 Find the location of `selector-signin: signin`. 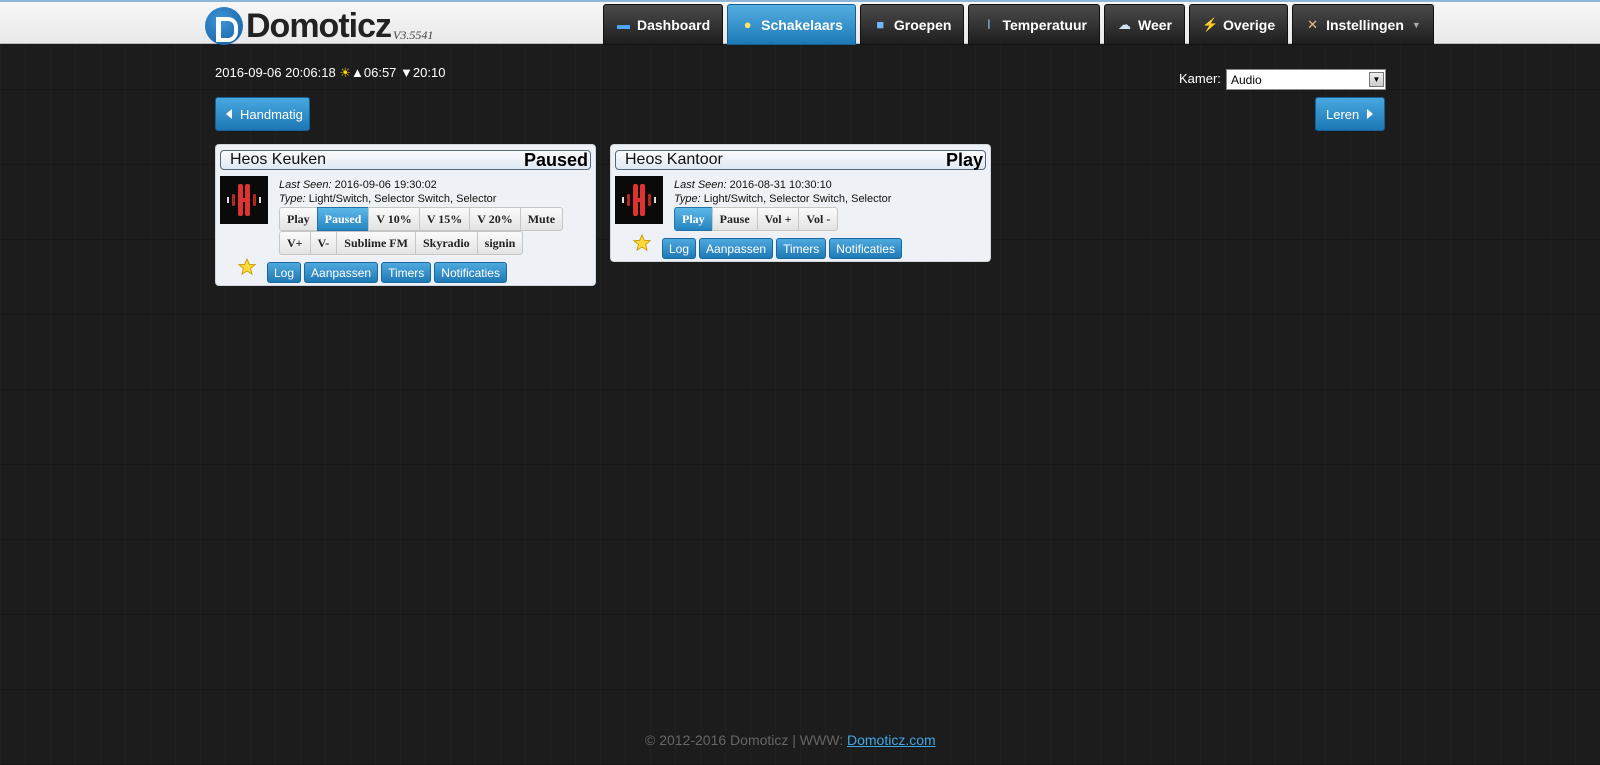

selector-signin: signin is located at coordinates (500, 243).